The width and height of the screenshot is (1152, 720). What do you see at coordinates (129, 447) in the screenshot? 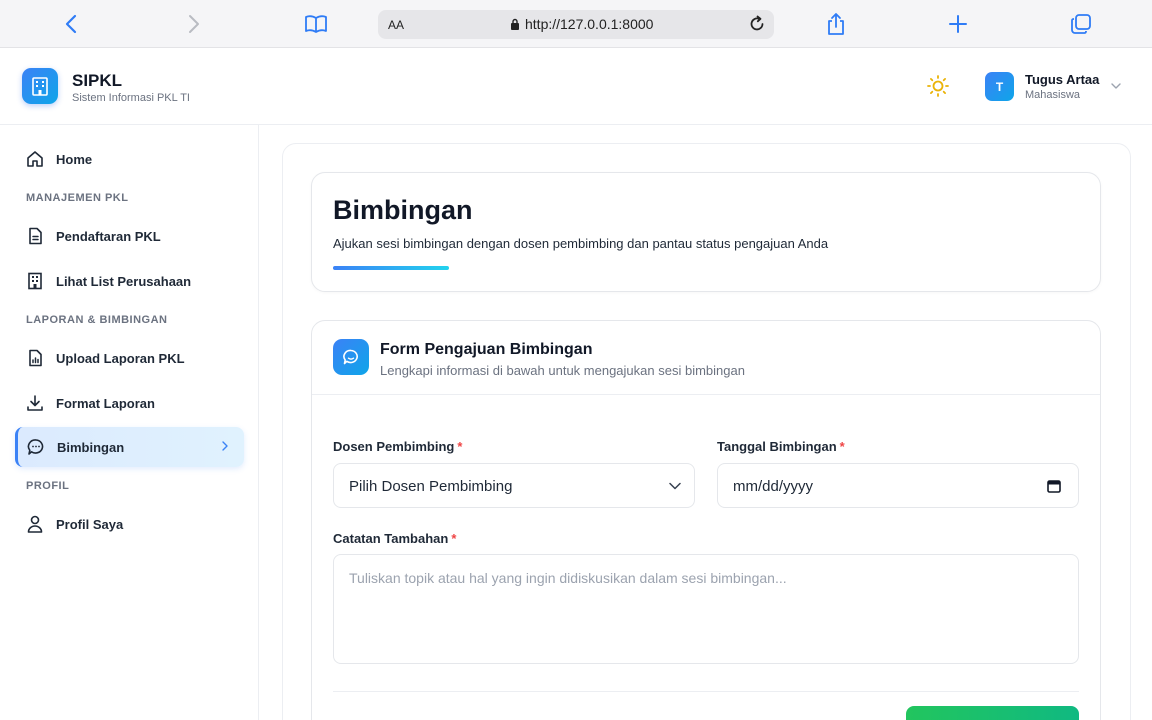
I see `sidebar-item-bimbingan: Bimbingan` at bounding box center [129, 447].